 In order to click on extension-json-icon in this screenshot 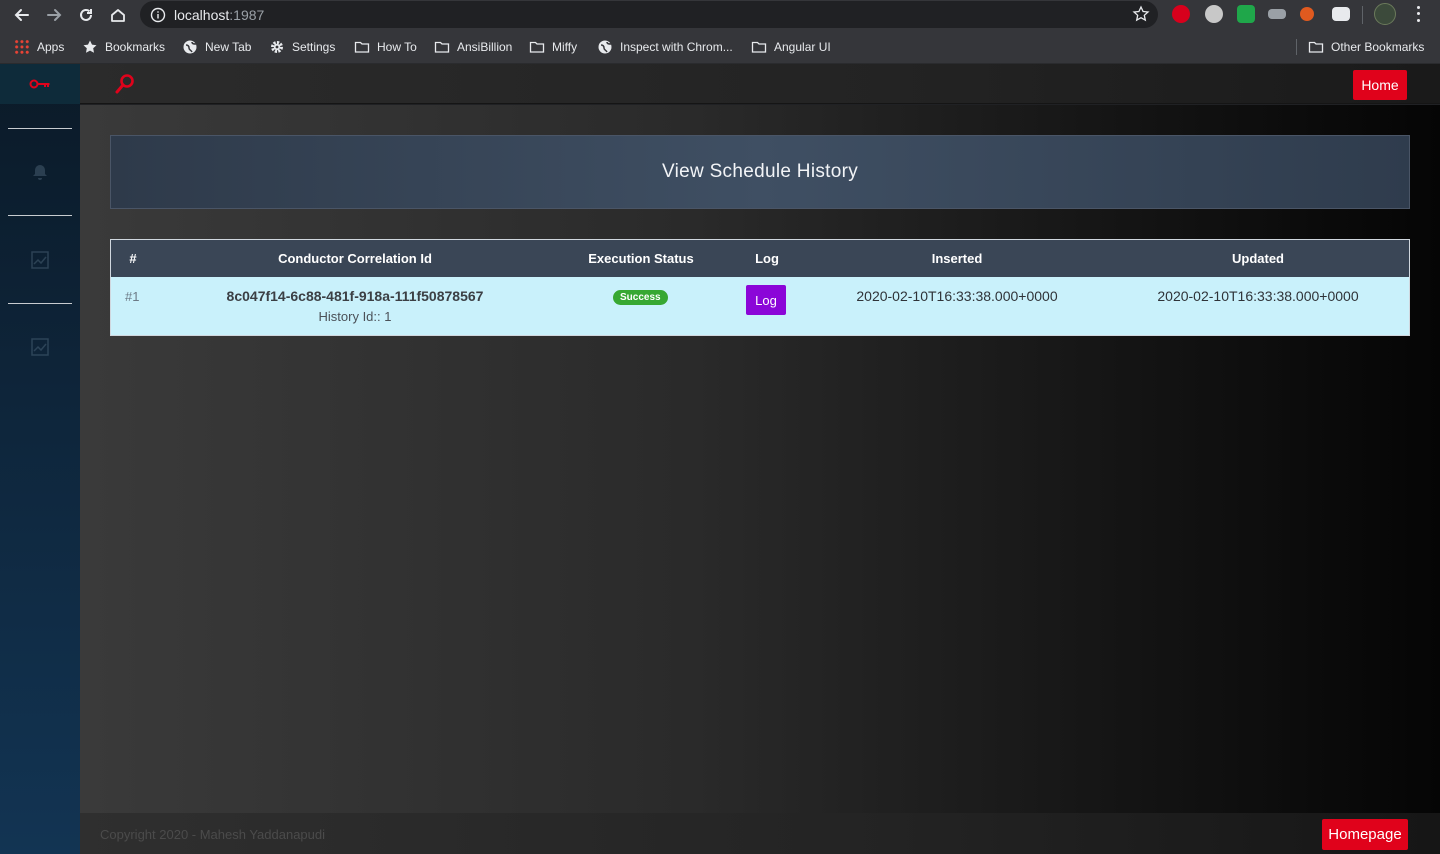, I will do `click(1277, 14)`.